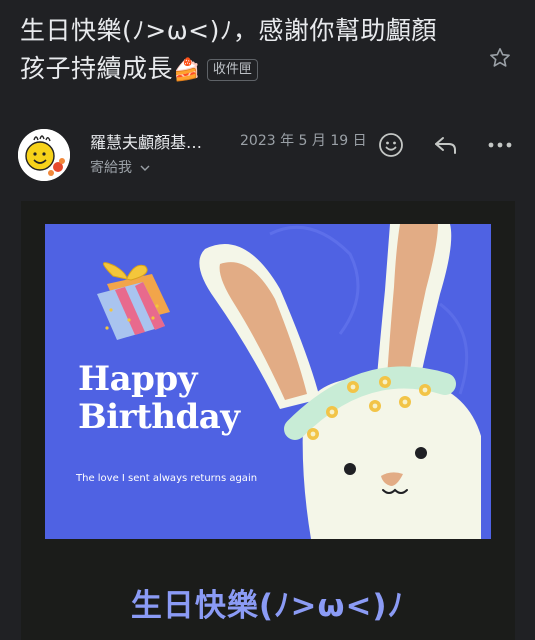 The image size is (535, 640). Describe the element at coordinates (44, 155) in the screenshot. I see `sender-avatar` at that location.